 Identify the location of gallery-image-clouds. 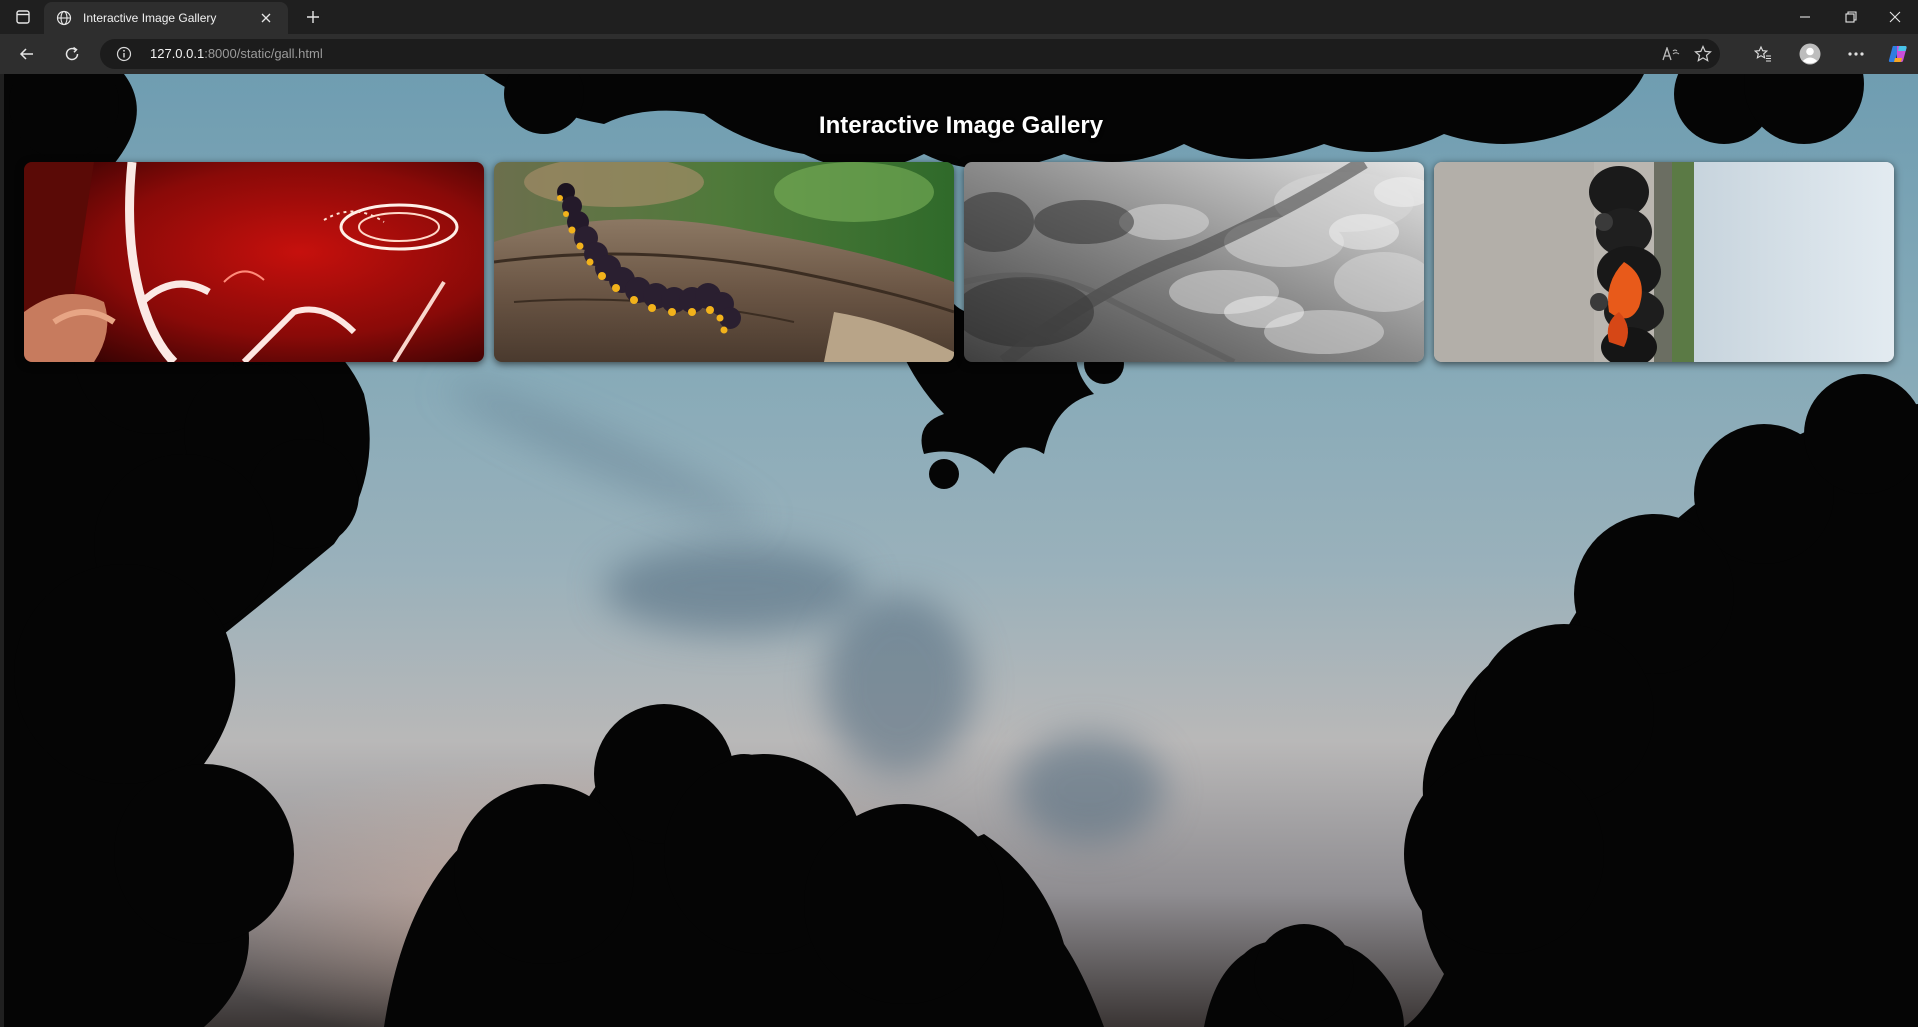
(1194, 262).